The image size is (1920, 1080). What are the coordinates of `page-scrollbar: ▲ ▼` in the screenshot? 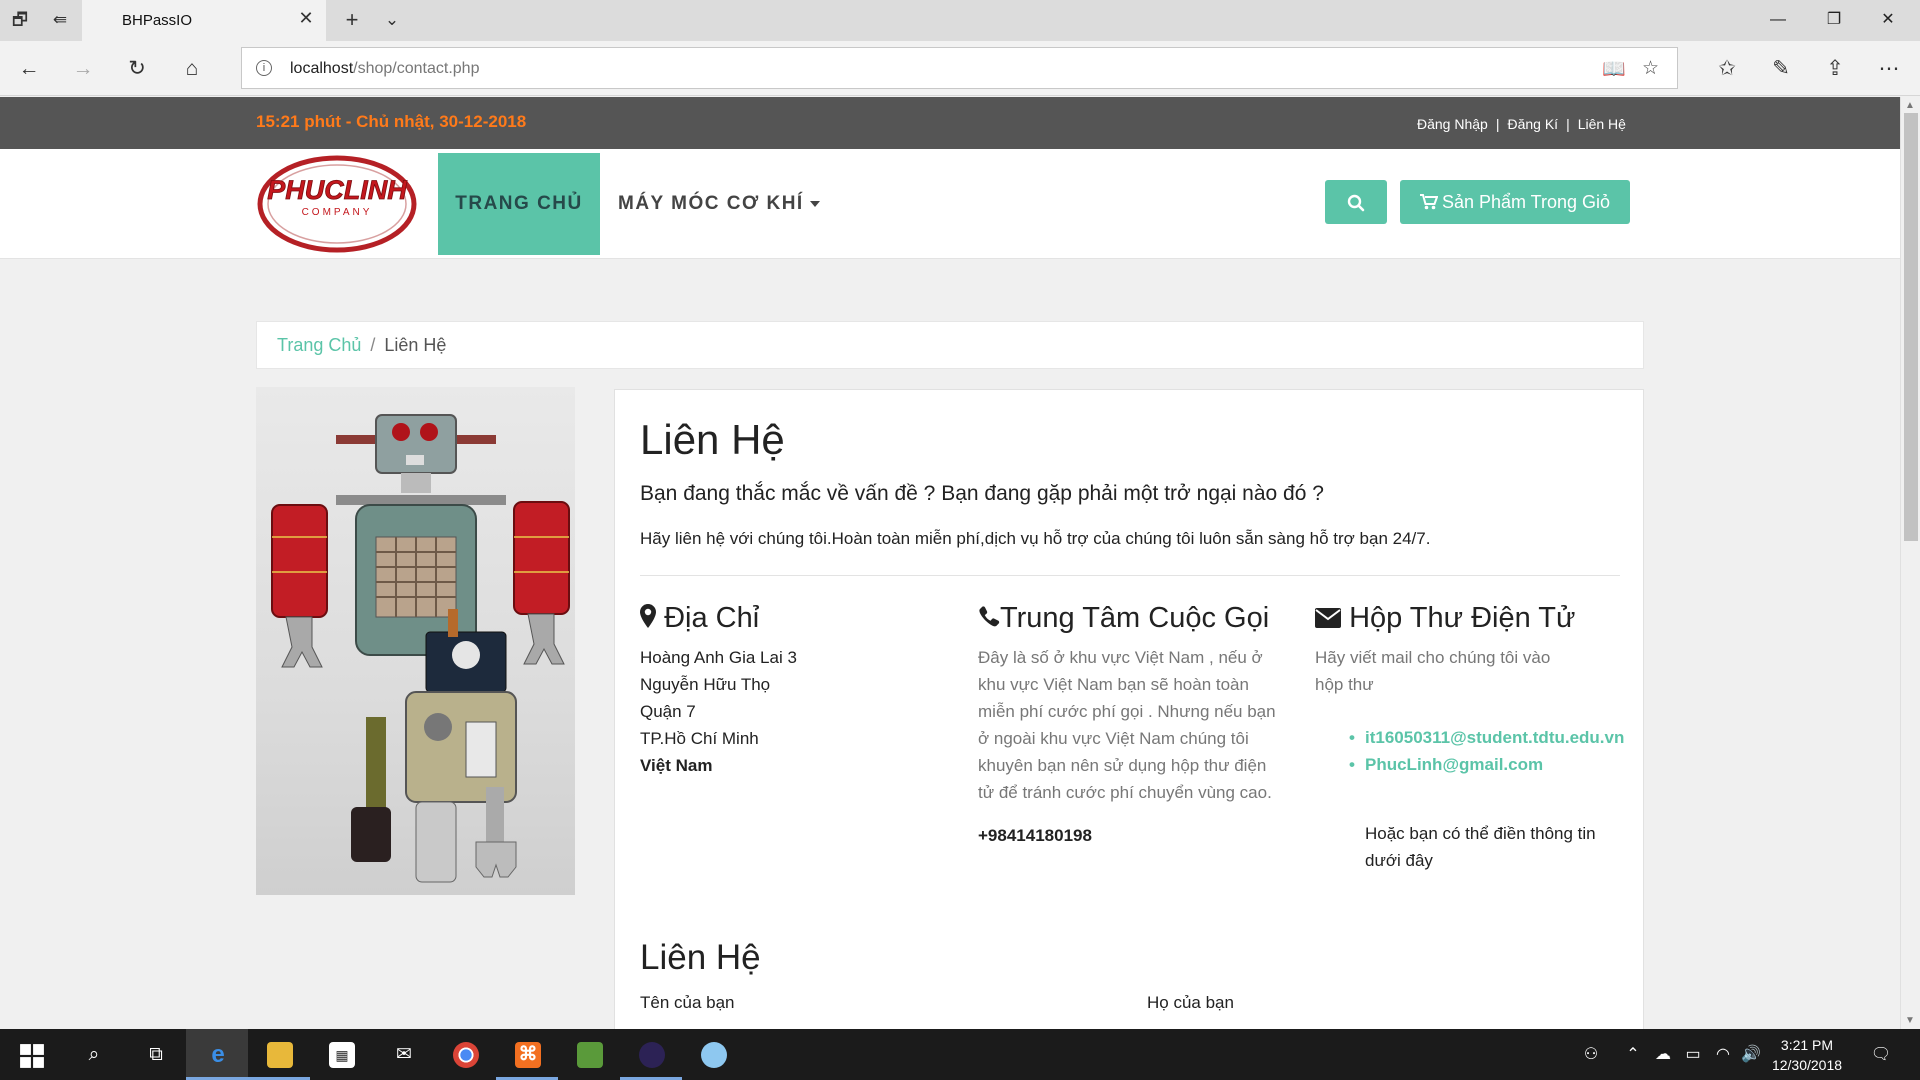 It's located at (1910, 563).